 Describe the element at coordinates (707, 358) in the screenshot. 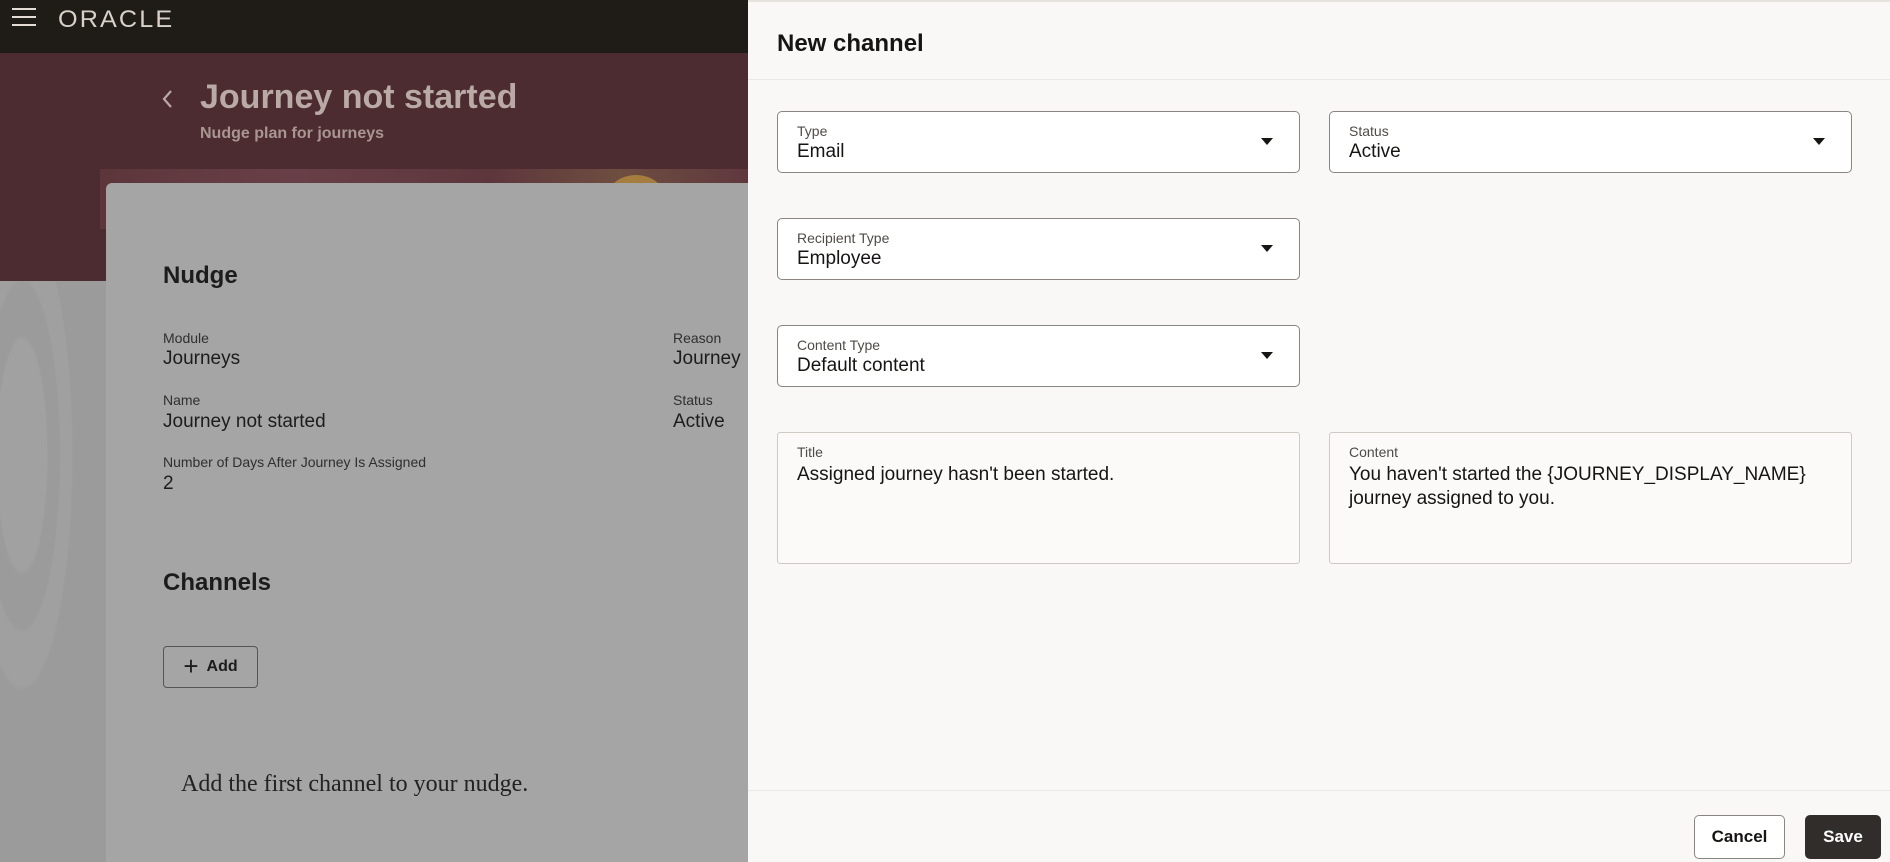

I see `reason-value: Journey` at that location.